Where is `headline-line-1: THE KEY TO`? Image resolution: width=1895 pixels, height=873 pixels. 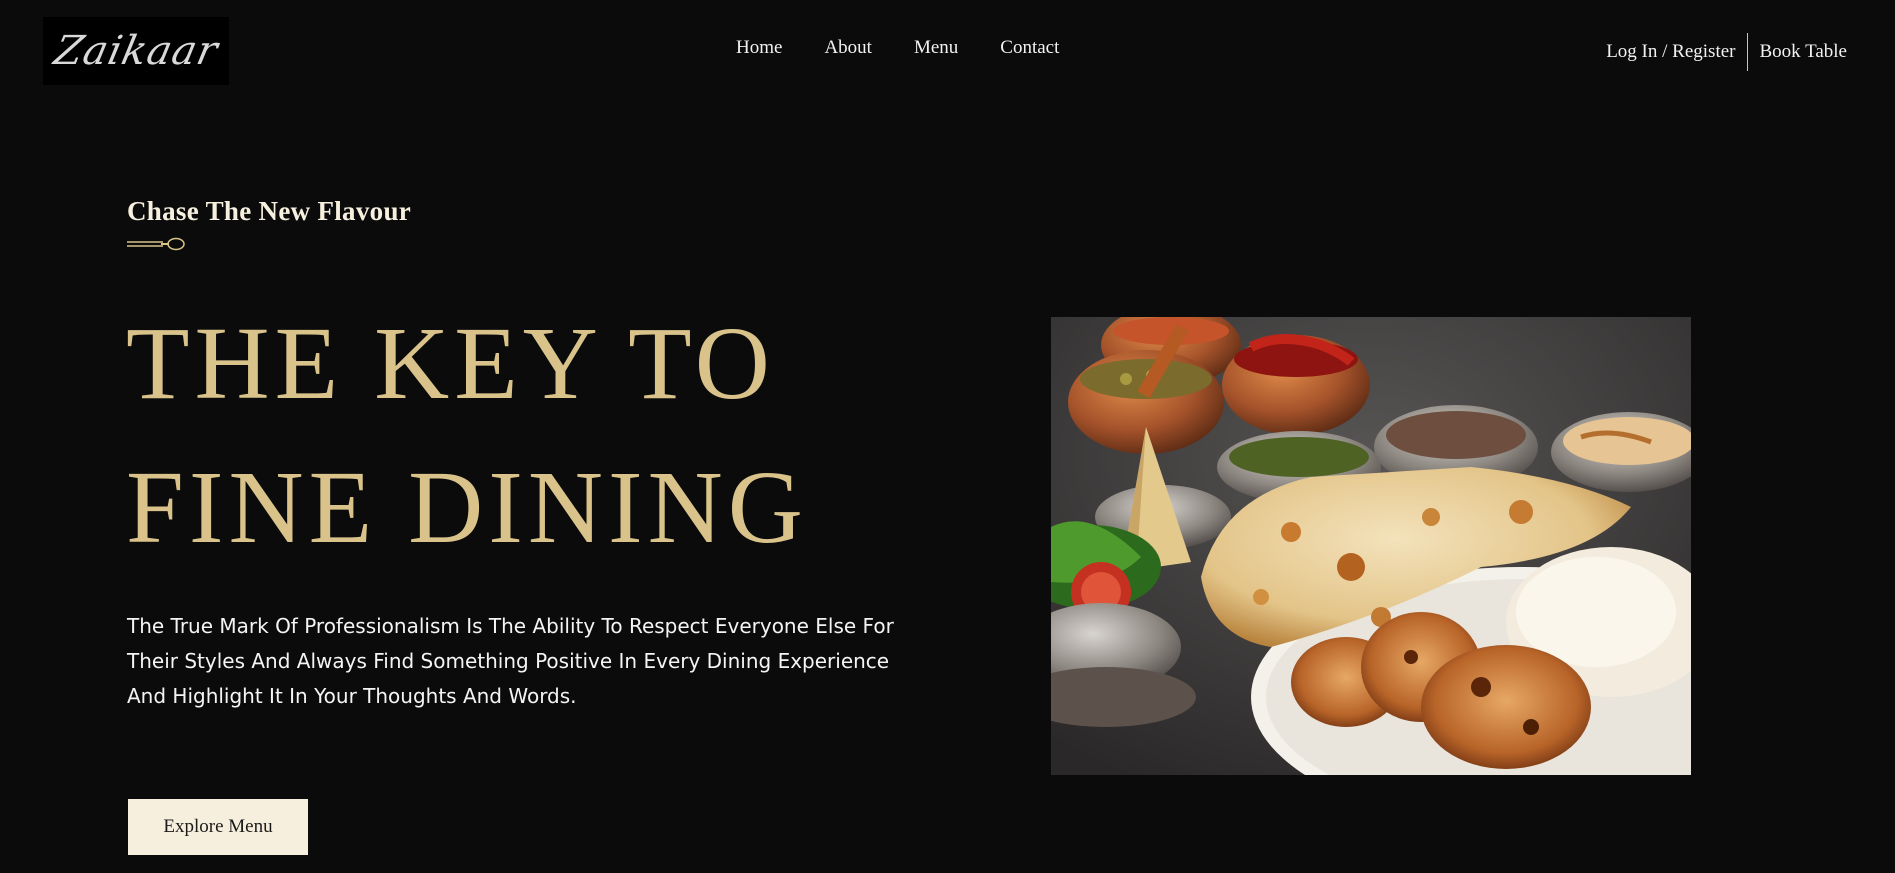 headline-line-1: THE KEY TO is located at coordinates (450, 363).